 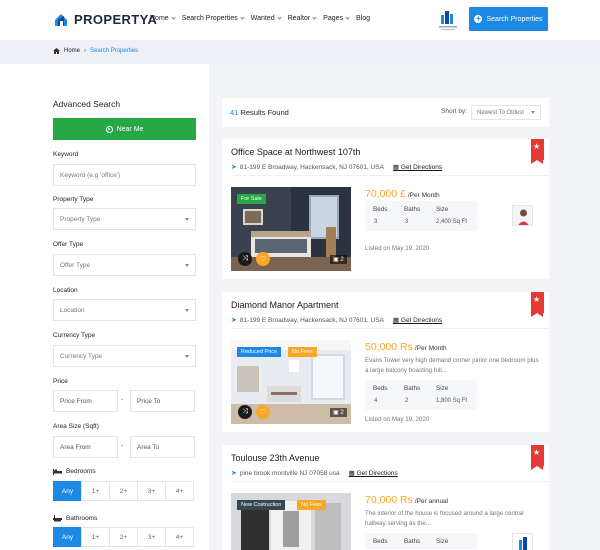 I want to click on price-value: 50,000 Rs, so click(x=389, y=347).